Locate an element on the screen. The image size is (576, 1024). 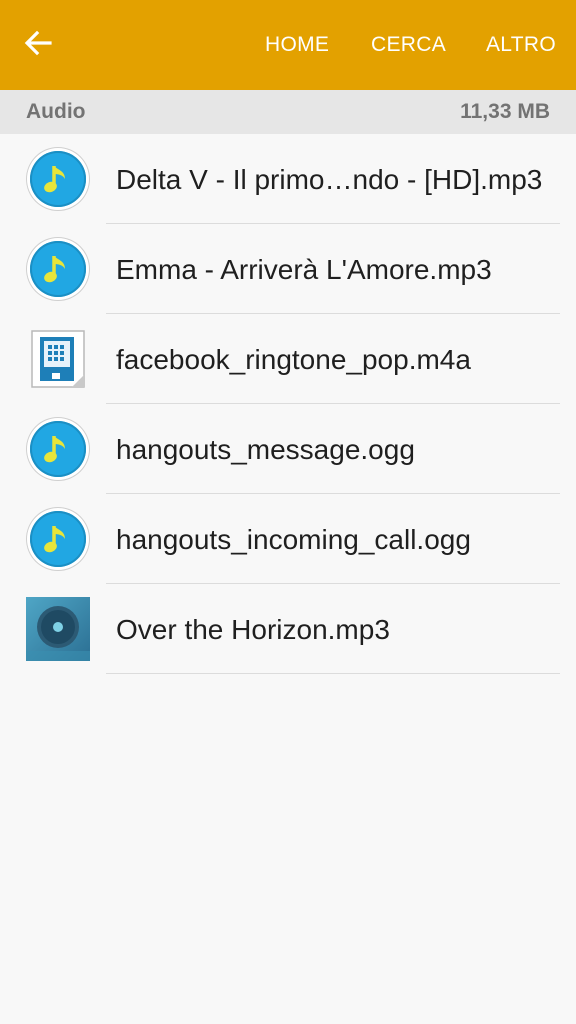
file-name: Over the Horizon.mp3 is located at coordinates (253, 629).